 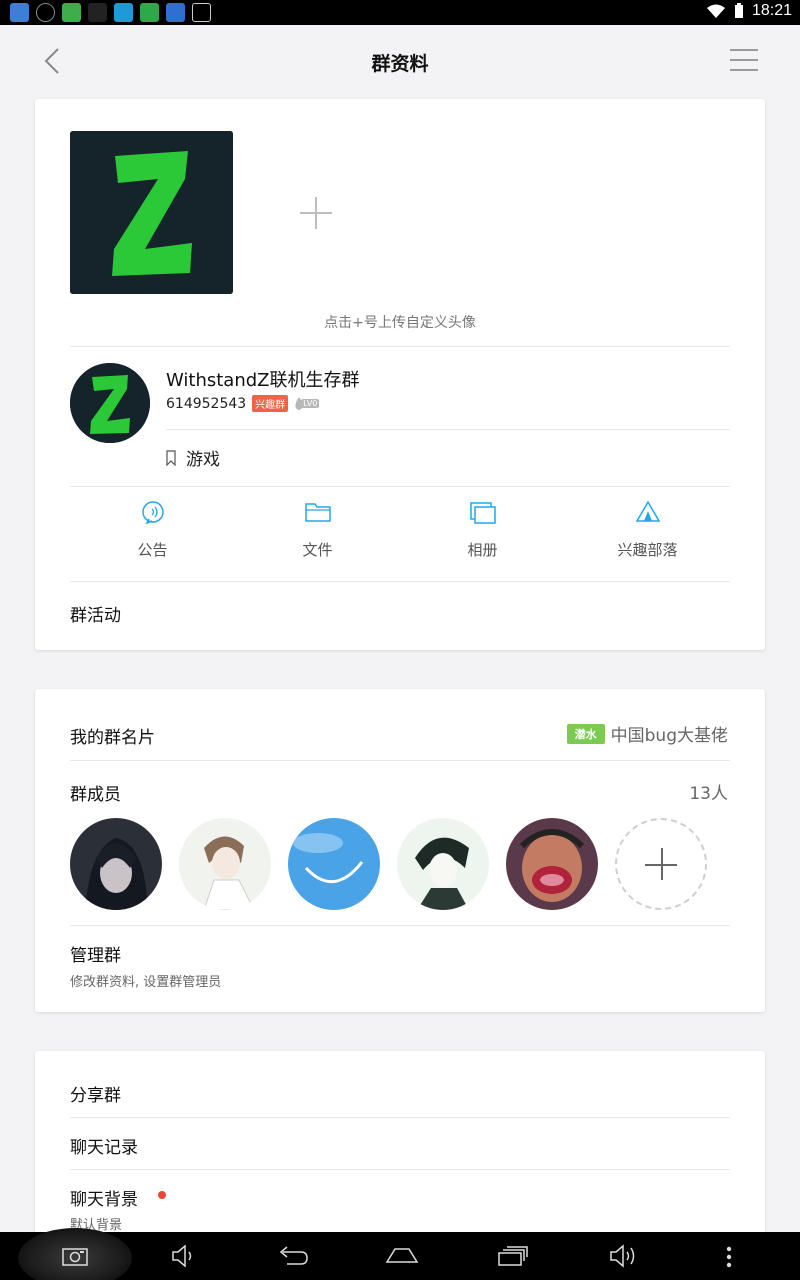 What do you see at coordinates (270, 403) in the screenshot?
I see `interest-group-tag: 兴趣群` at bounding box center [270, 403].